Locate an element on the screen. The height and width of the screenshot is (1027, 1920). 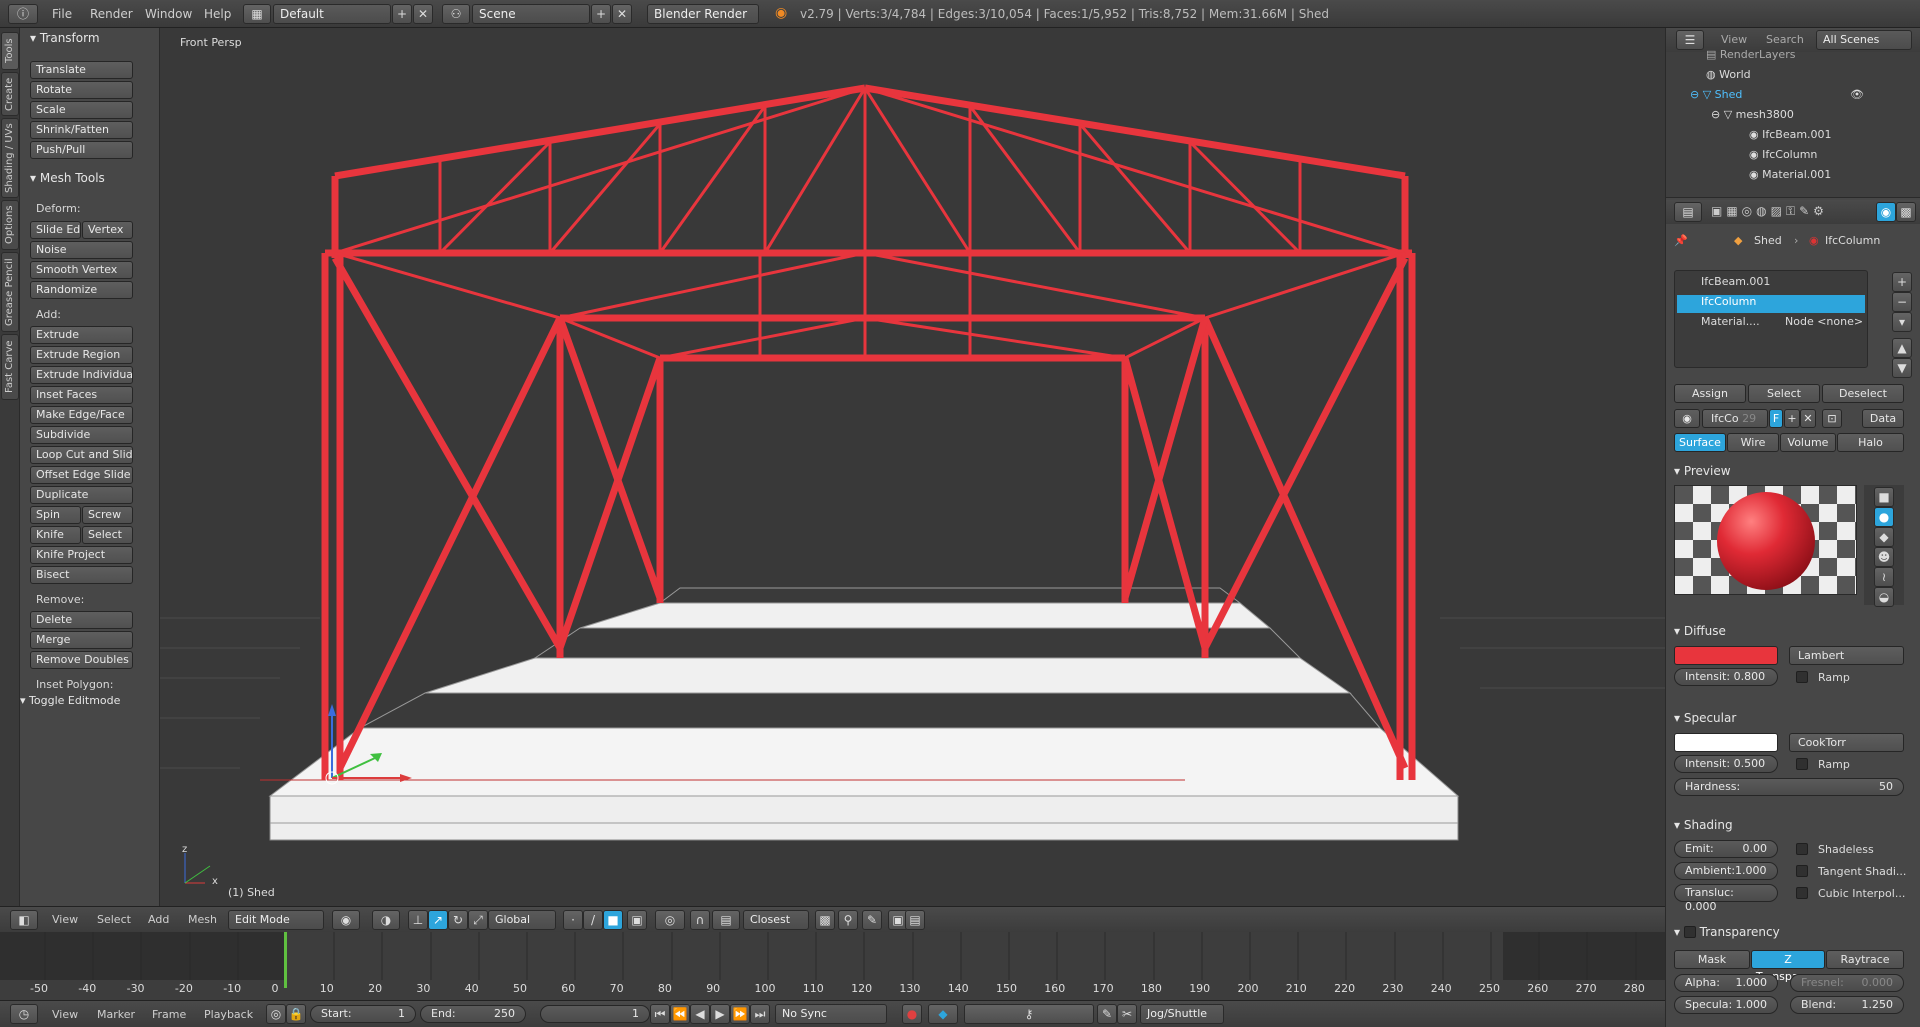
transform-panel-header: ▾ Transform is located at coordinates (65, 38).